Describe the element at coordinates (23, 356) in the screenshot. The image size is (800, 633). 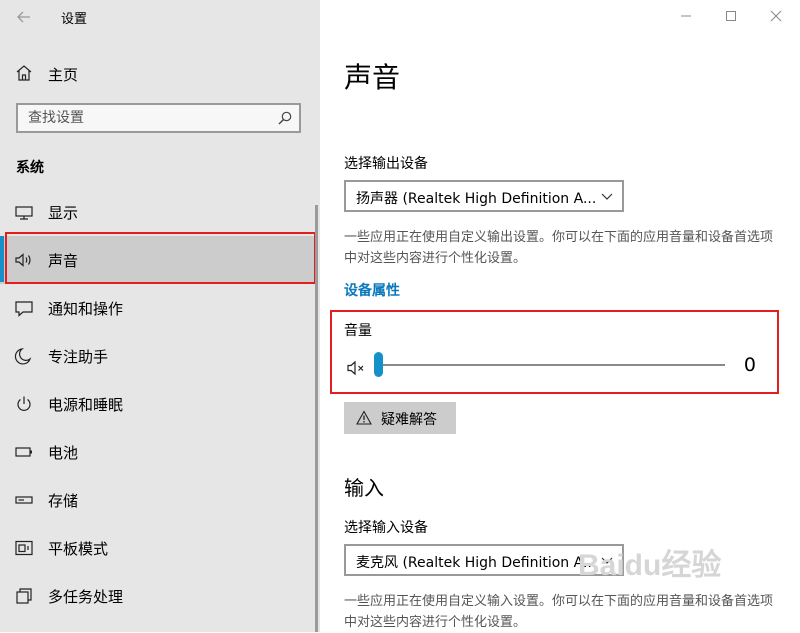
I see `moon-icon` at that location.